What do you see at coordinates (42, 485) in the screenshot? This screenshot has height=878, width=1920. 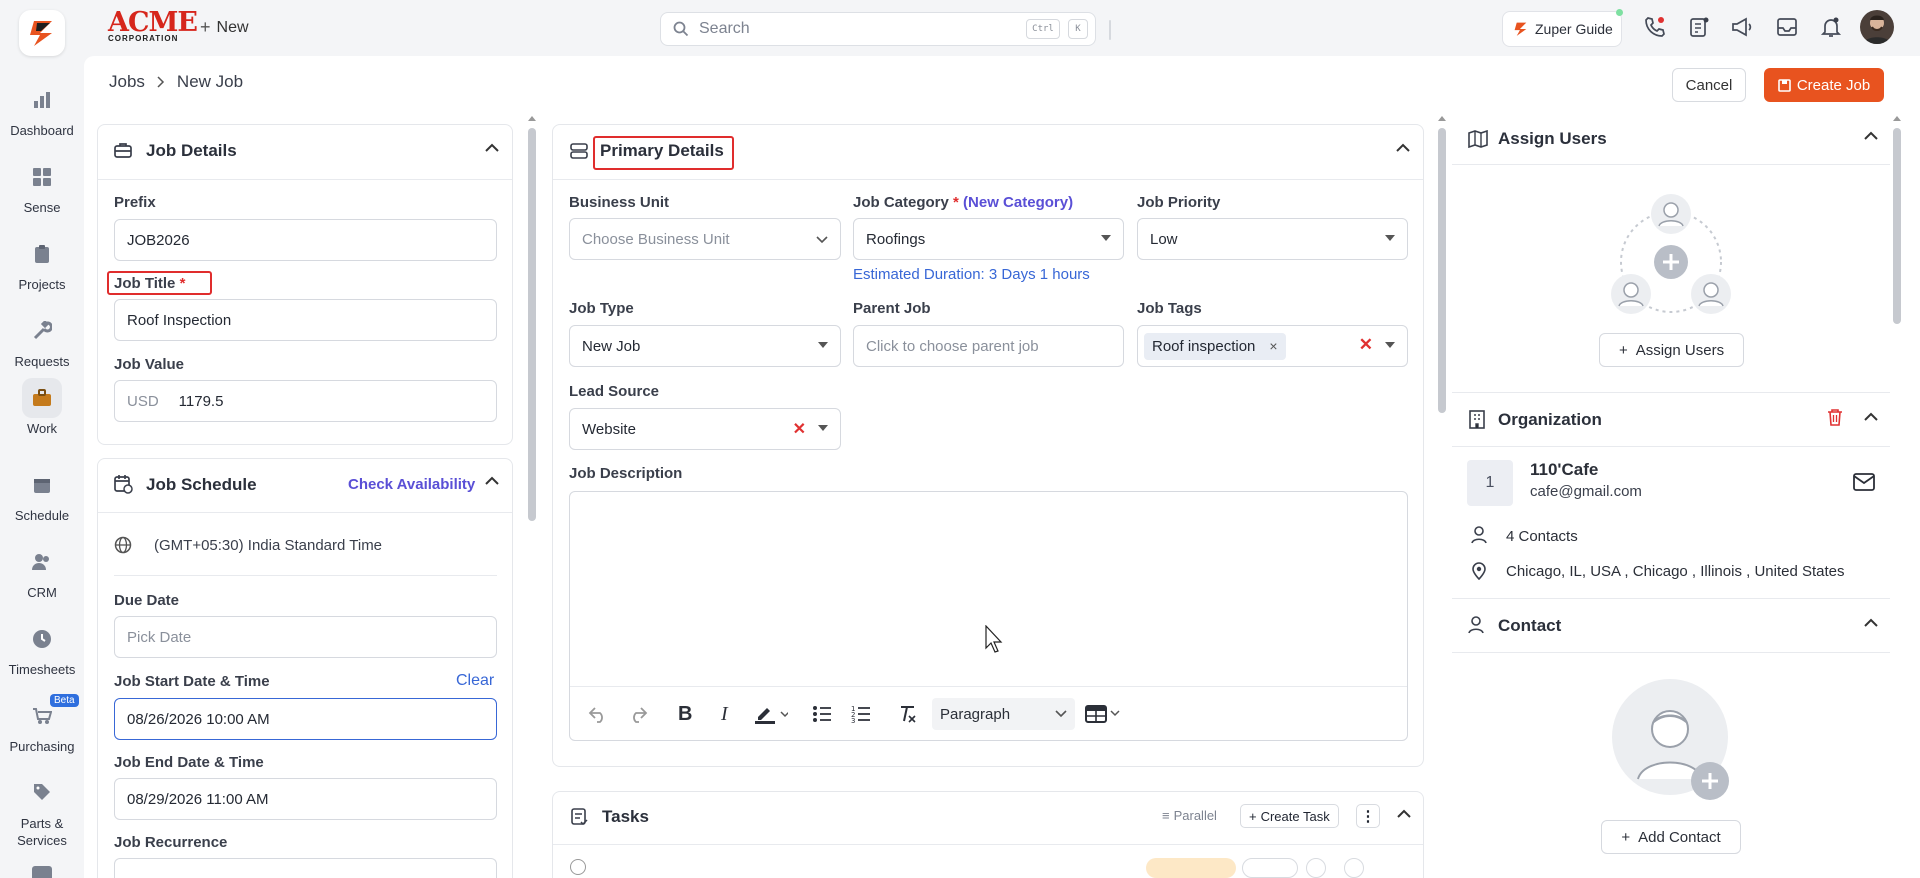 I see `calendar-icon` at bounding box center [42, 485].